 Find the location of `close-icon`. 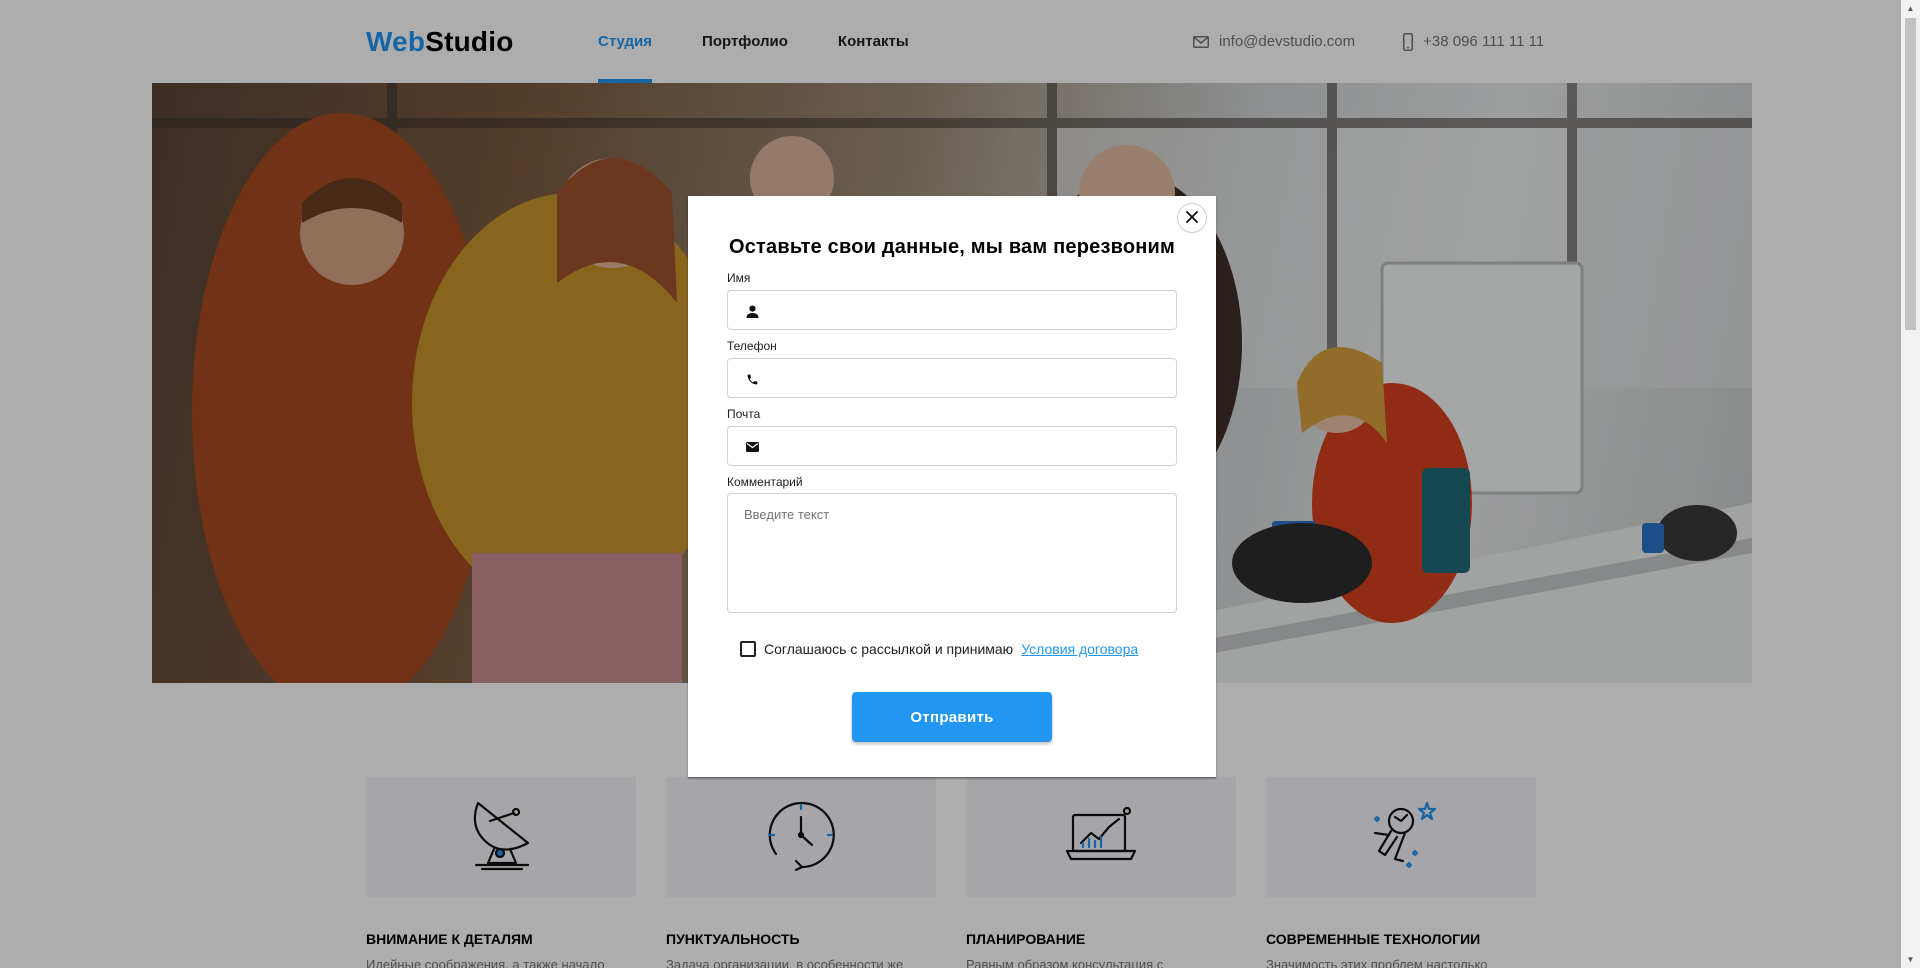

close-icon is located at coordinates (1192, 218).